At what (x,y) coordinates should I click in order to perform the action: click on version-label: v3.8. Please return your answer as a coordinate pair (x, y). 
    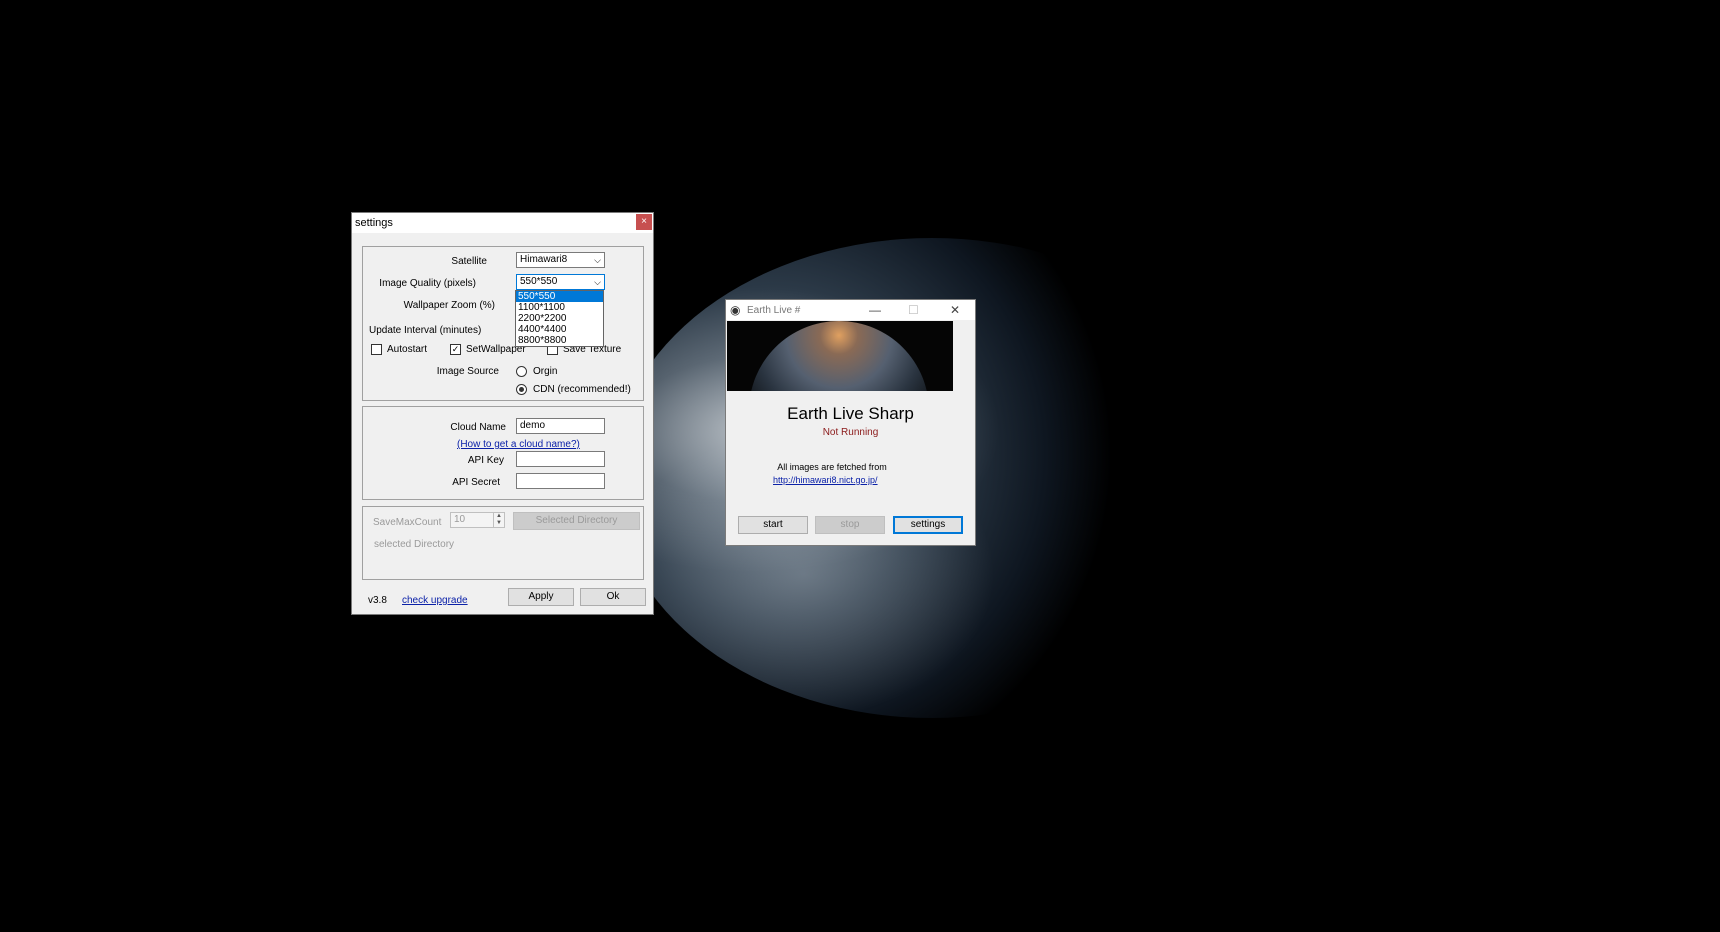
    Looking at the image, I should click on (377, 600).